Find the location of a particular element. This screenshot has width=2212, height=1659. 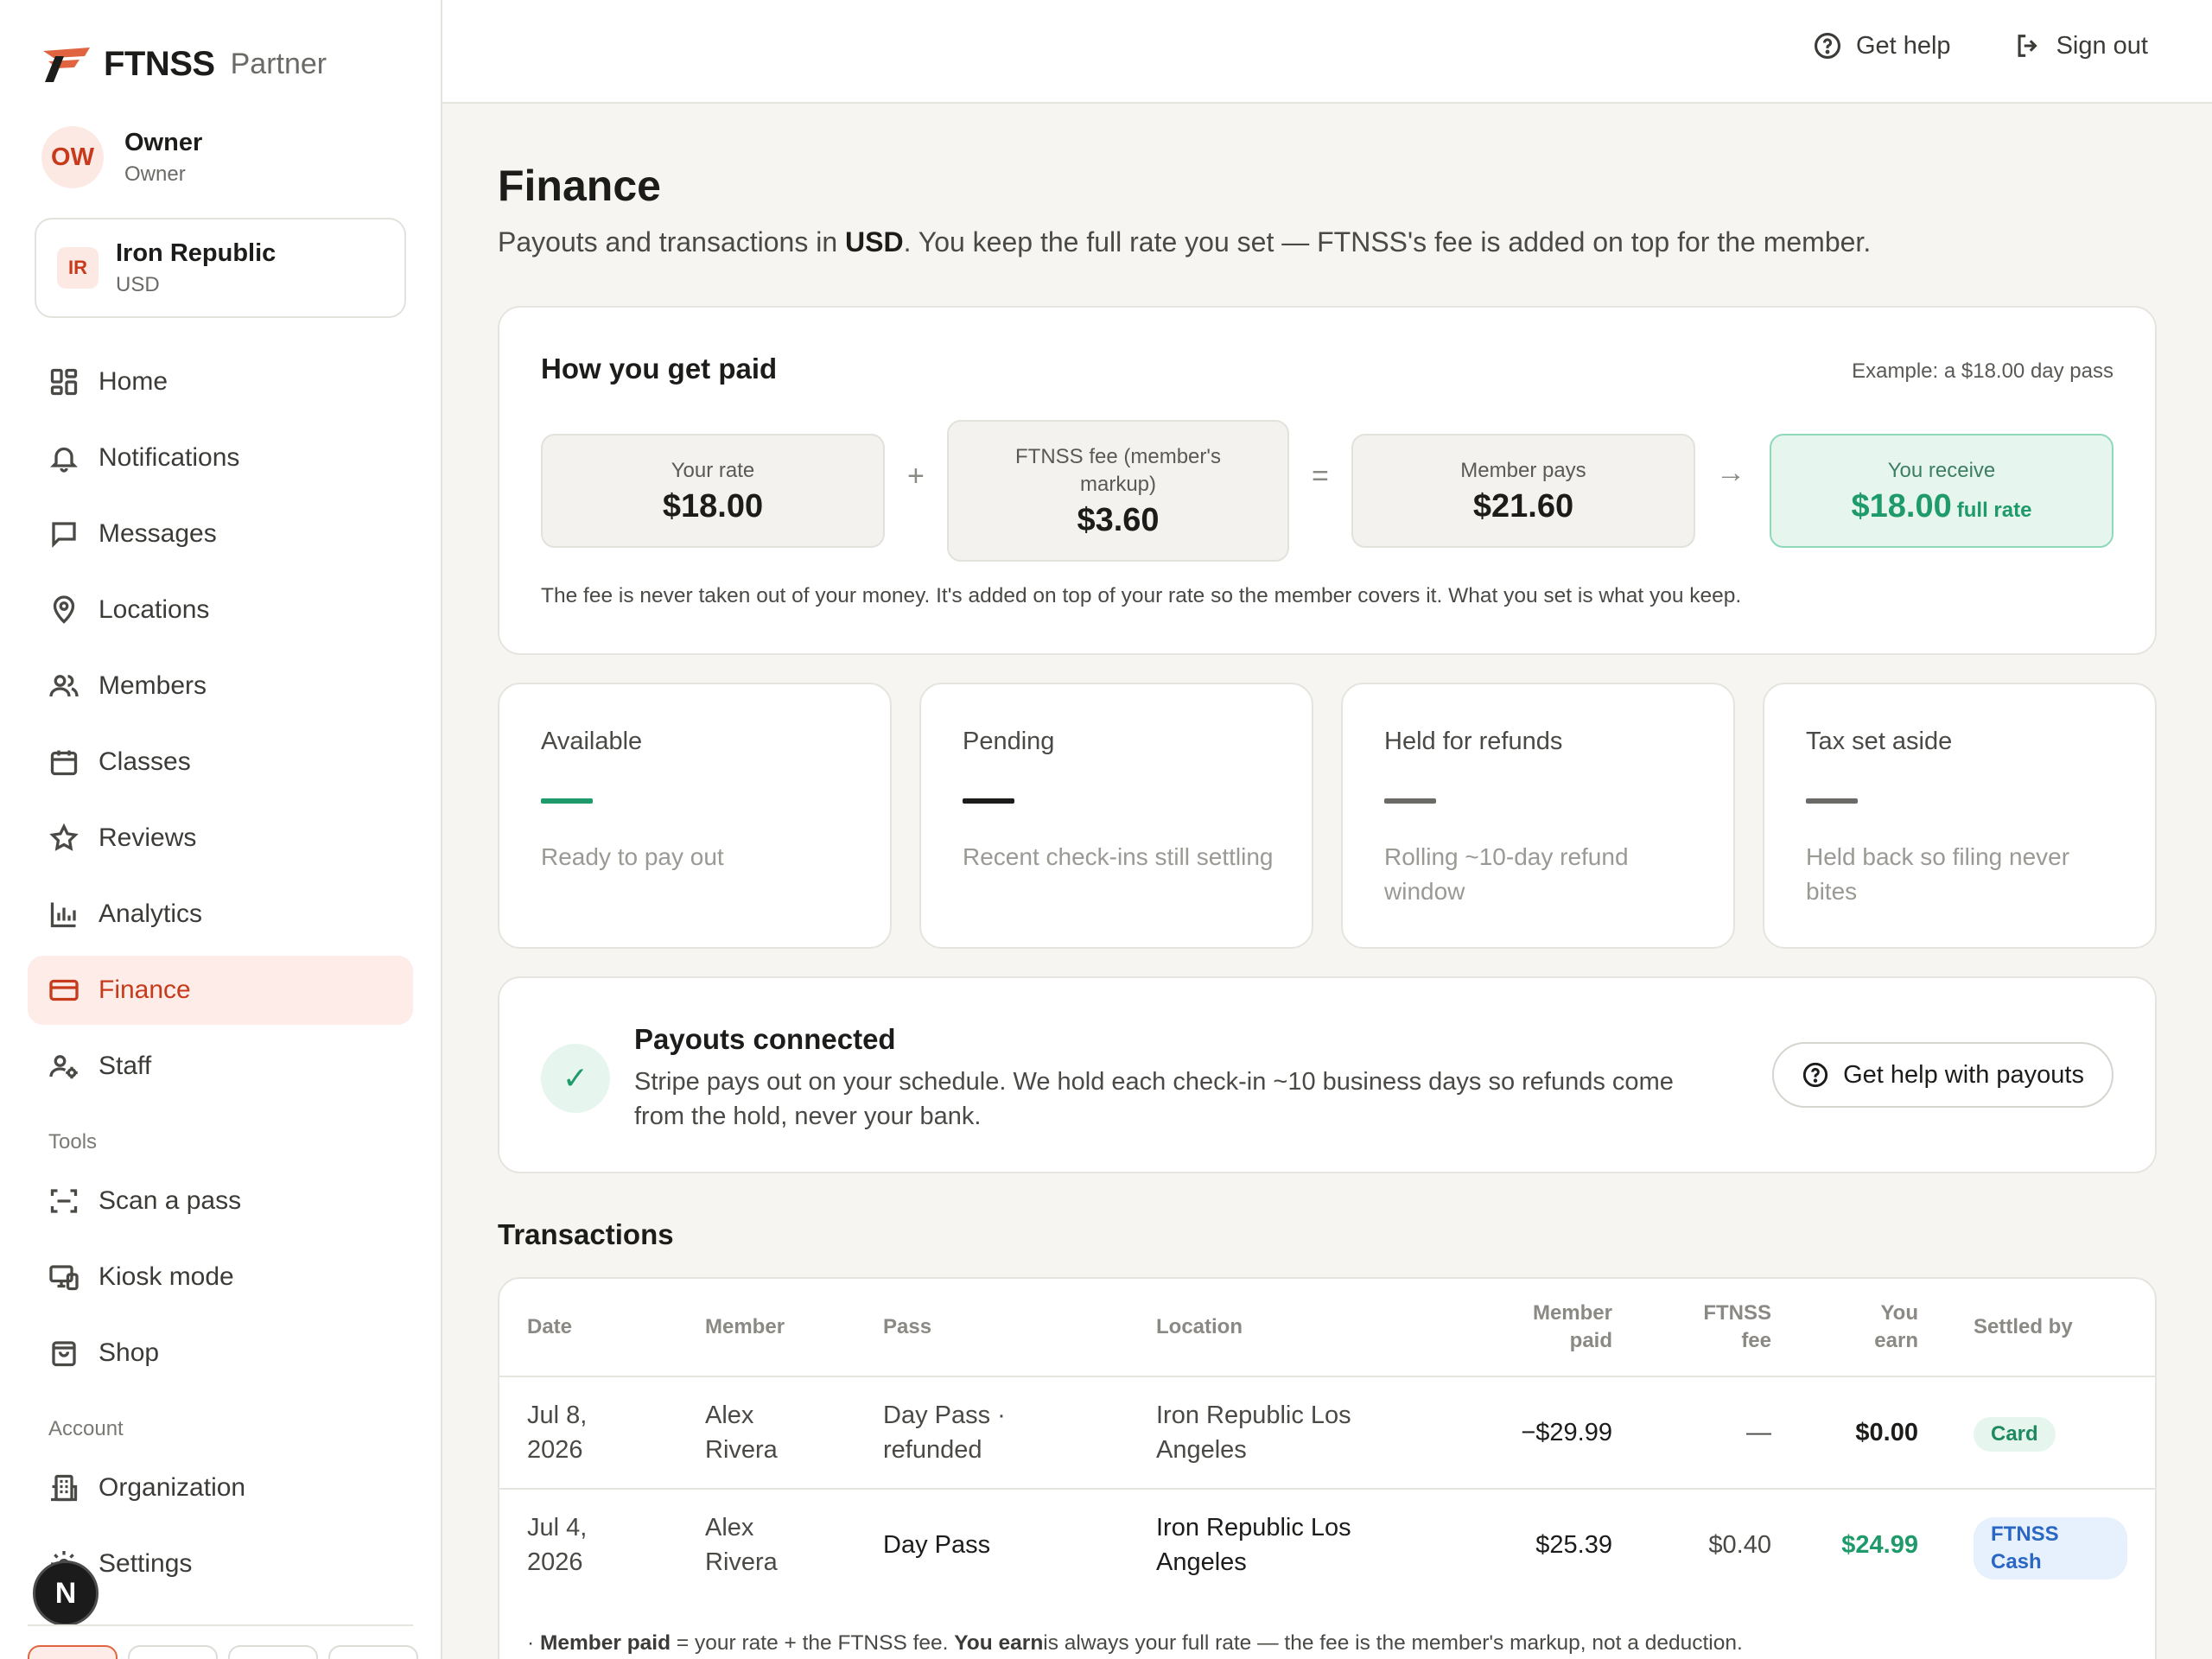

calendar-icon is located at coordinates (64, 763).